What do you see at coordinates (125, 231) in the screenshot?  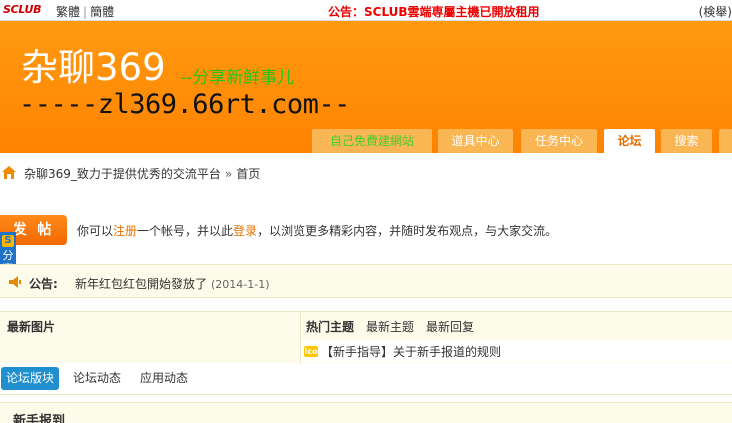 I see `register-link: 注册` at bounding box center [125, 231].